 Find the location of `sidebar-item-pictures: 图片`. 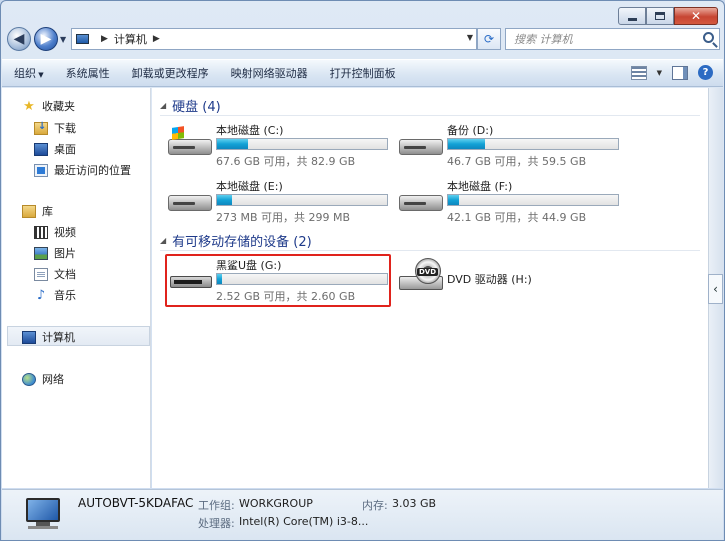

sidebar-item-pictures: 图片 is located at coordinates (55, 253).